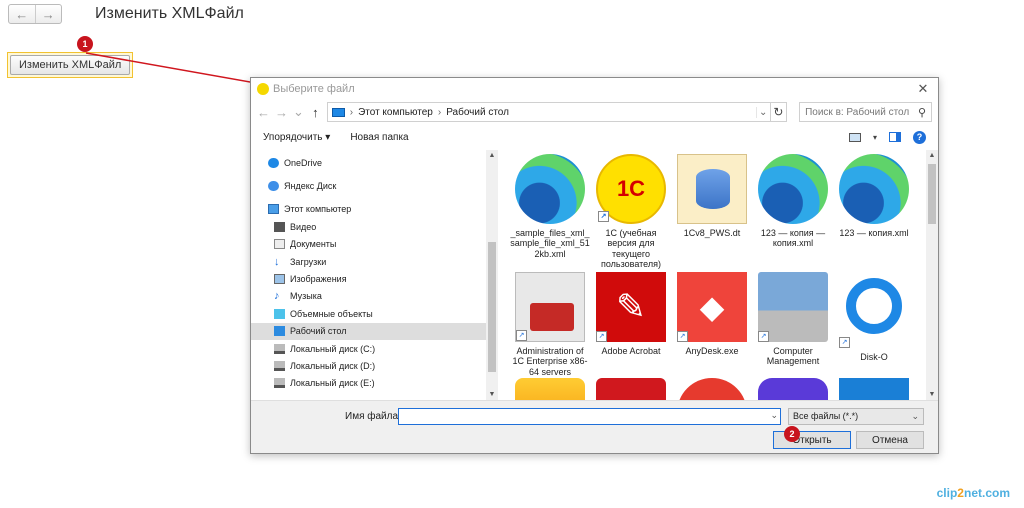  What do you see at coordinates (712, 189) in the screenshot?
I see `database-file-icon` at bounding box center [712, 189].